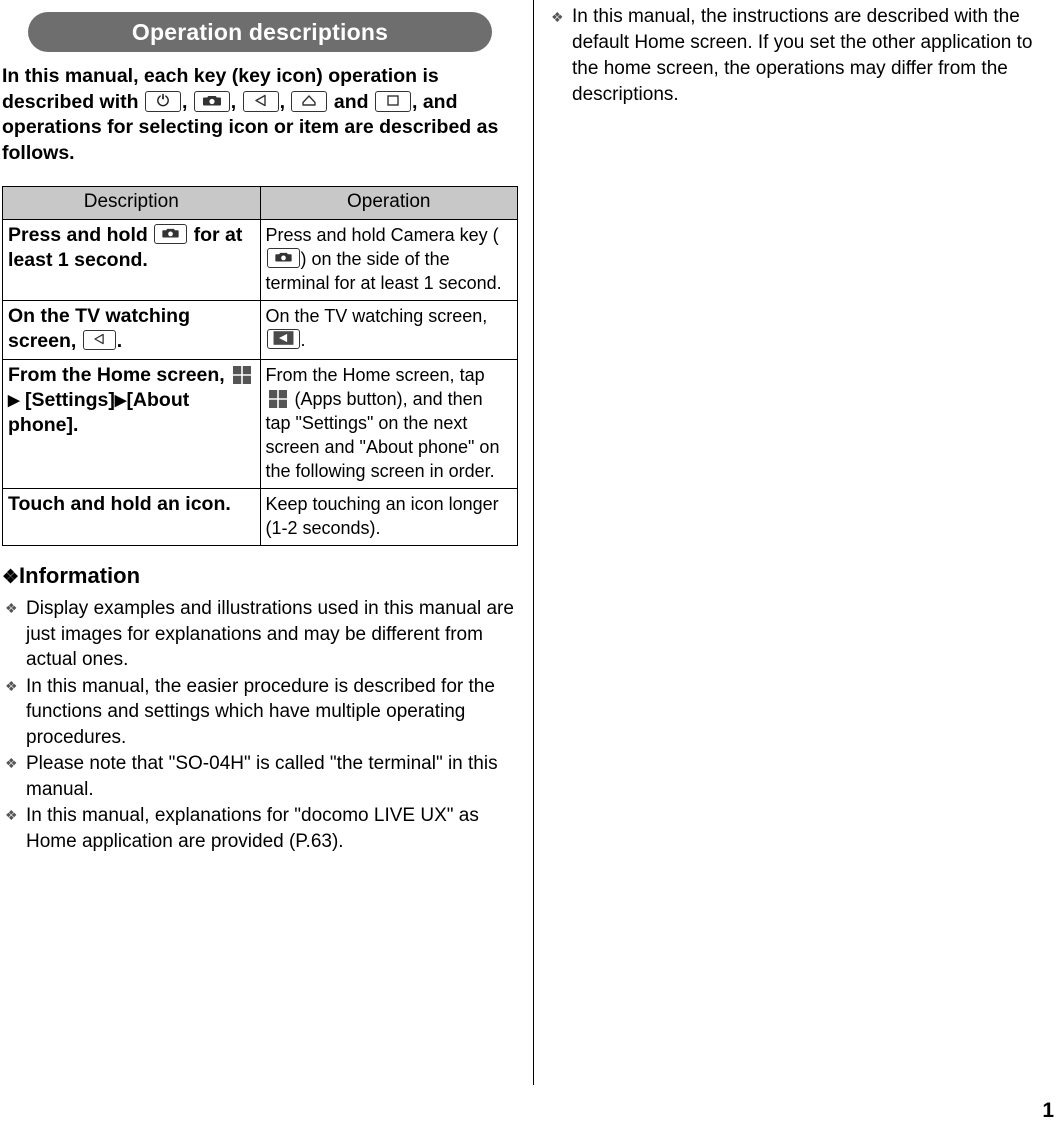 This screenshot has width=1060, height=1129. What do you see at coordinates (119, 341) in the screenshot?
I see `row2-desc-post: .` at bounding box center [119, 341].